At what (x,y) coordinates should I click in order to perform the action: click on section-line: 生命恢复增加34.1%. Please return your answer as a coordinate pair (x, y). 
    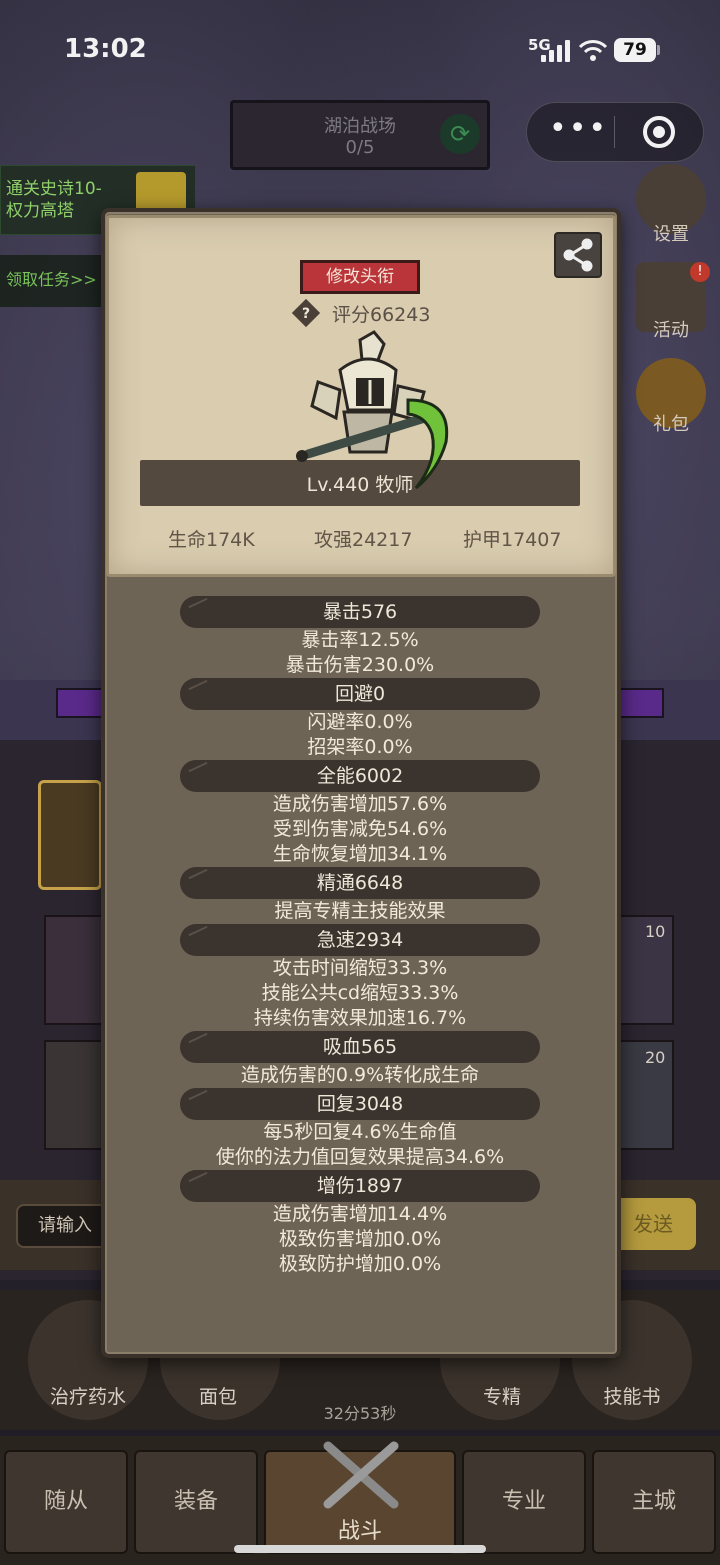
    Looking at the image, I should click on (360, 854).